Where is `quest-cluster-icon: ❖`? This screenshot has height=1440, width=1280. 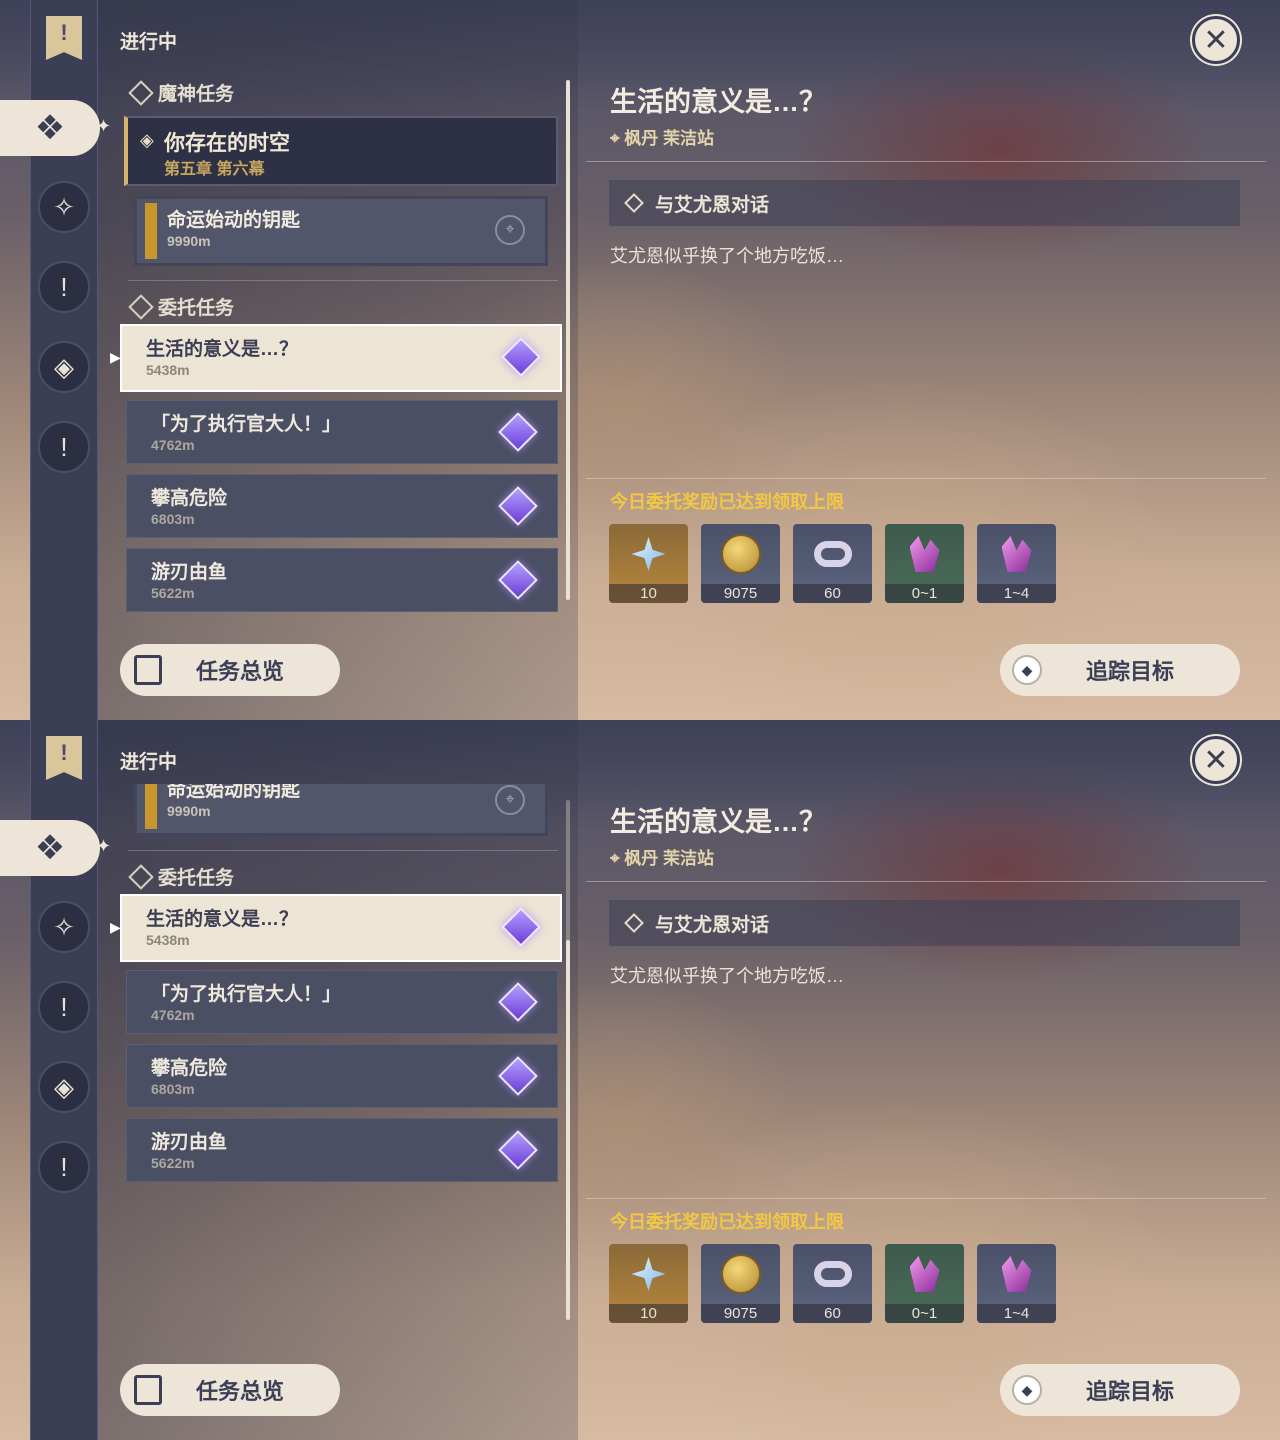
quest-cluster-icon: ❖ is located at coordinates (50, 128).